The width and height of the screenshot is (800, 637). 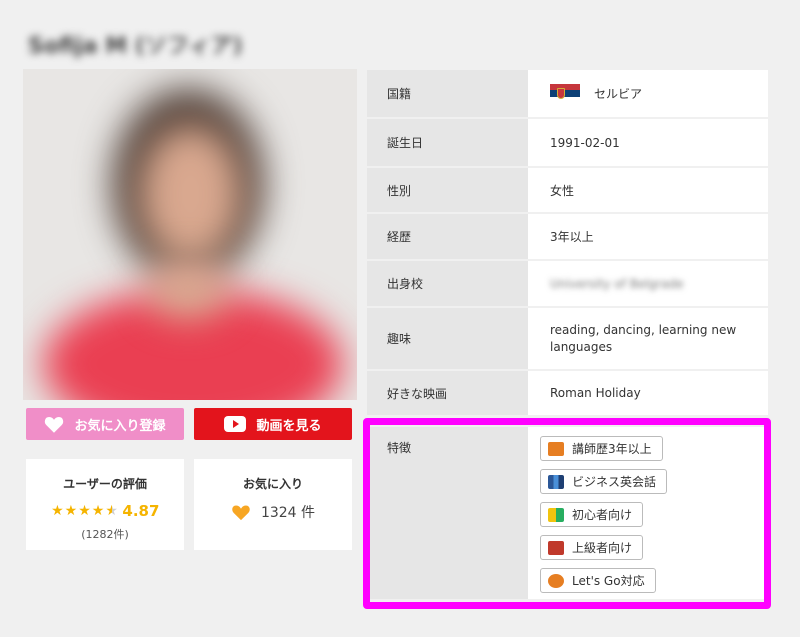 I want to click on info-row-nationality: 国籍 セルビア, so click(x=567, y=94).